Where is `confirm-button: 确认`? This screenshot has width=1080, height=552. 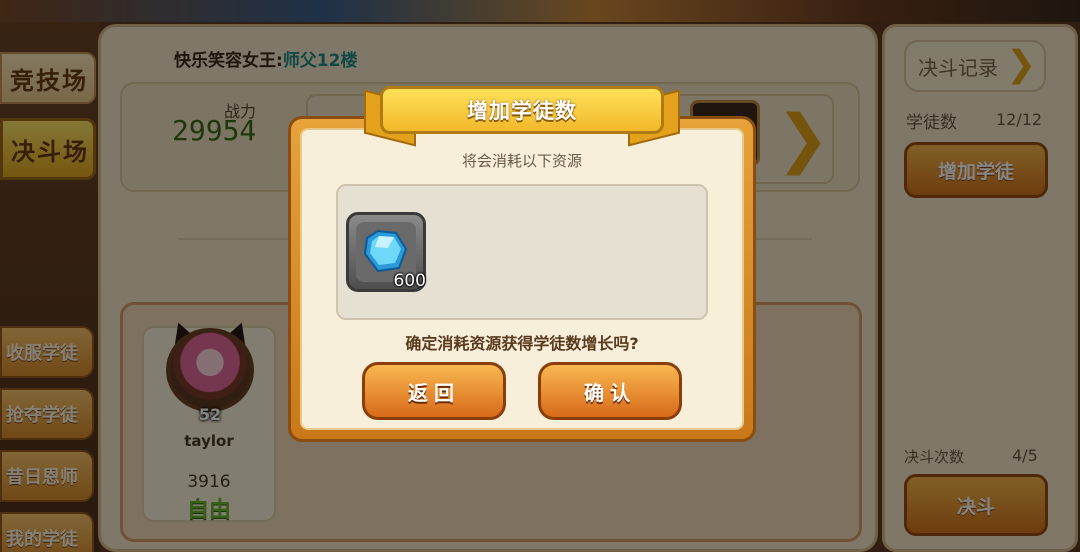 confirm-button: 确认 is located at coordinates (610, 391).